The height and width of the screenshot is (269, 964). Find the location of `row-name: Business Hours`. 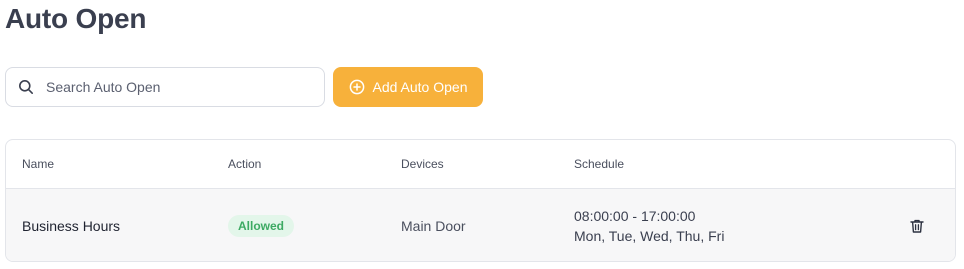

row-name: Business Hours is located at coordinates (71, 225).